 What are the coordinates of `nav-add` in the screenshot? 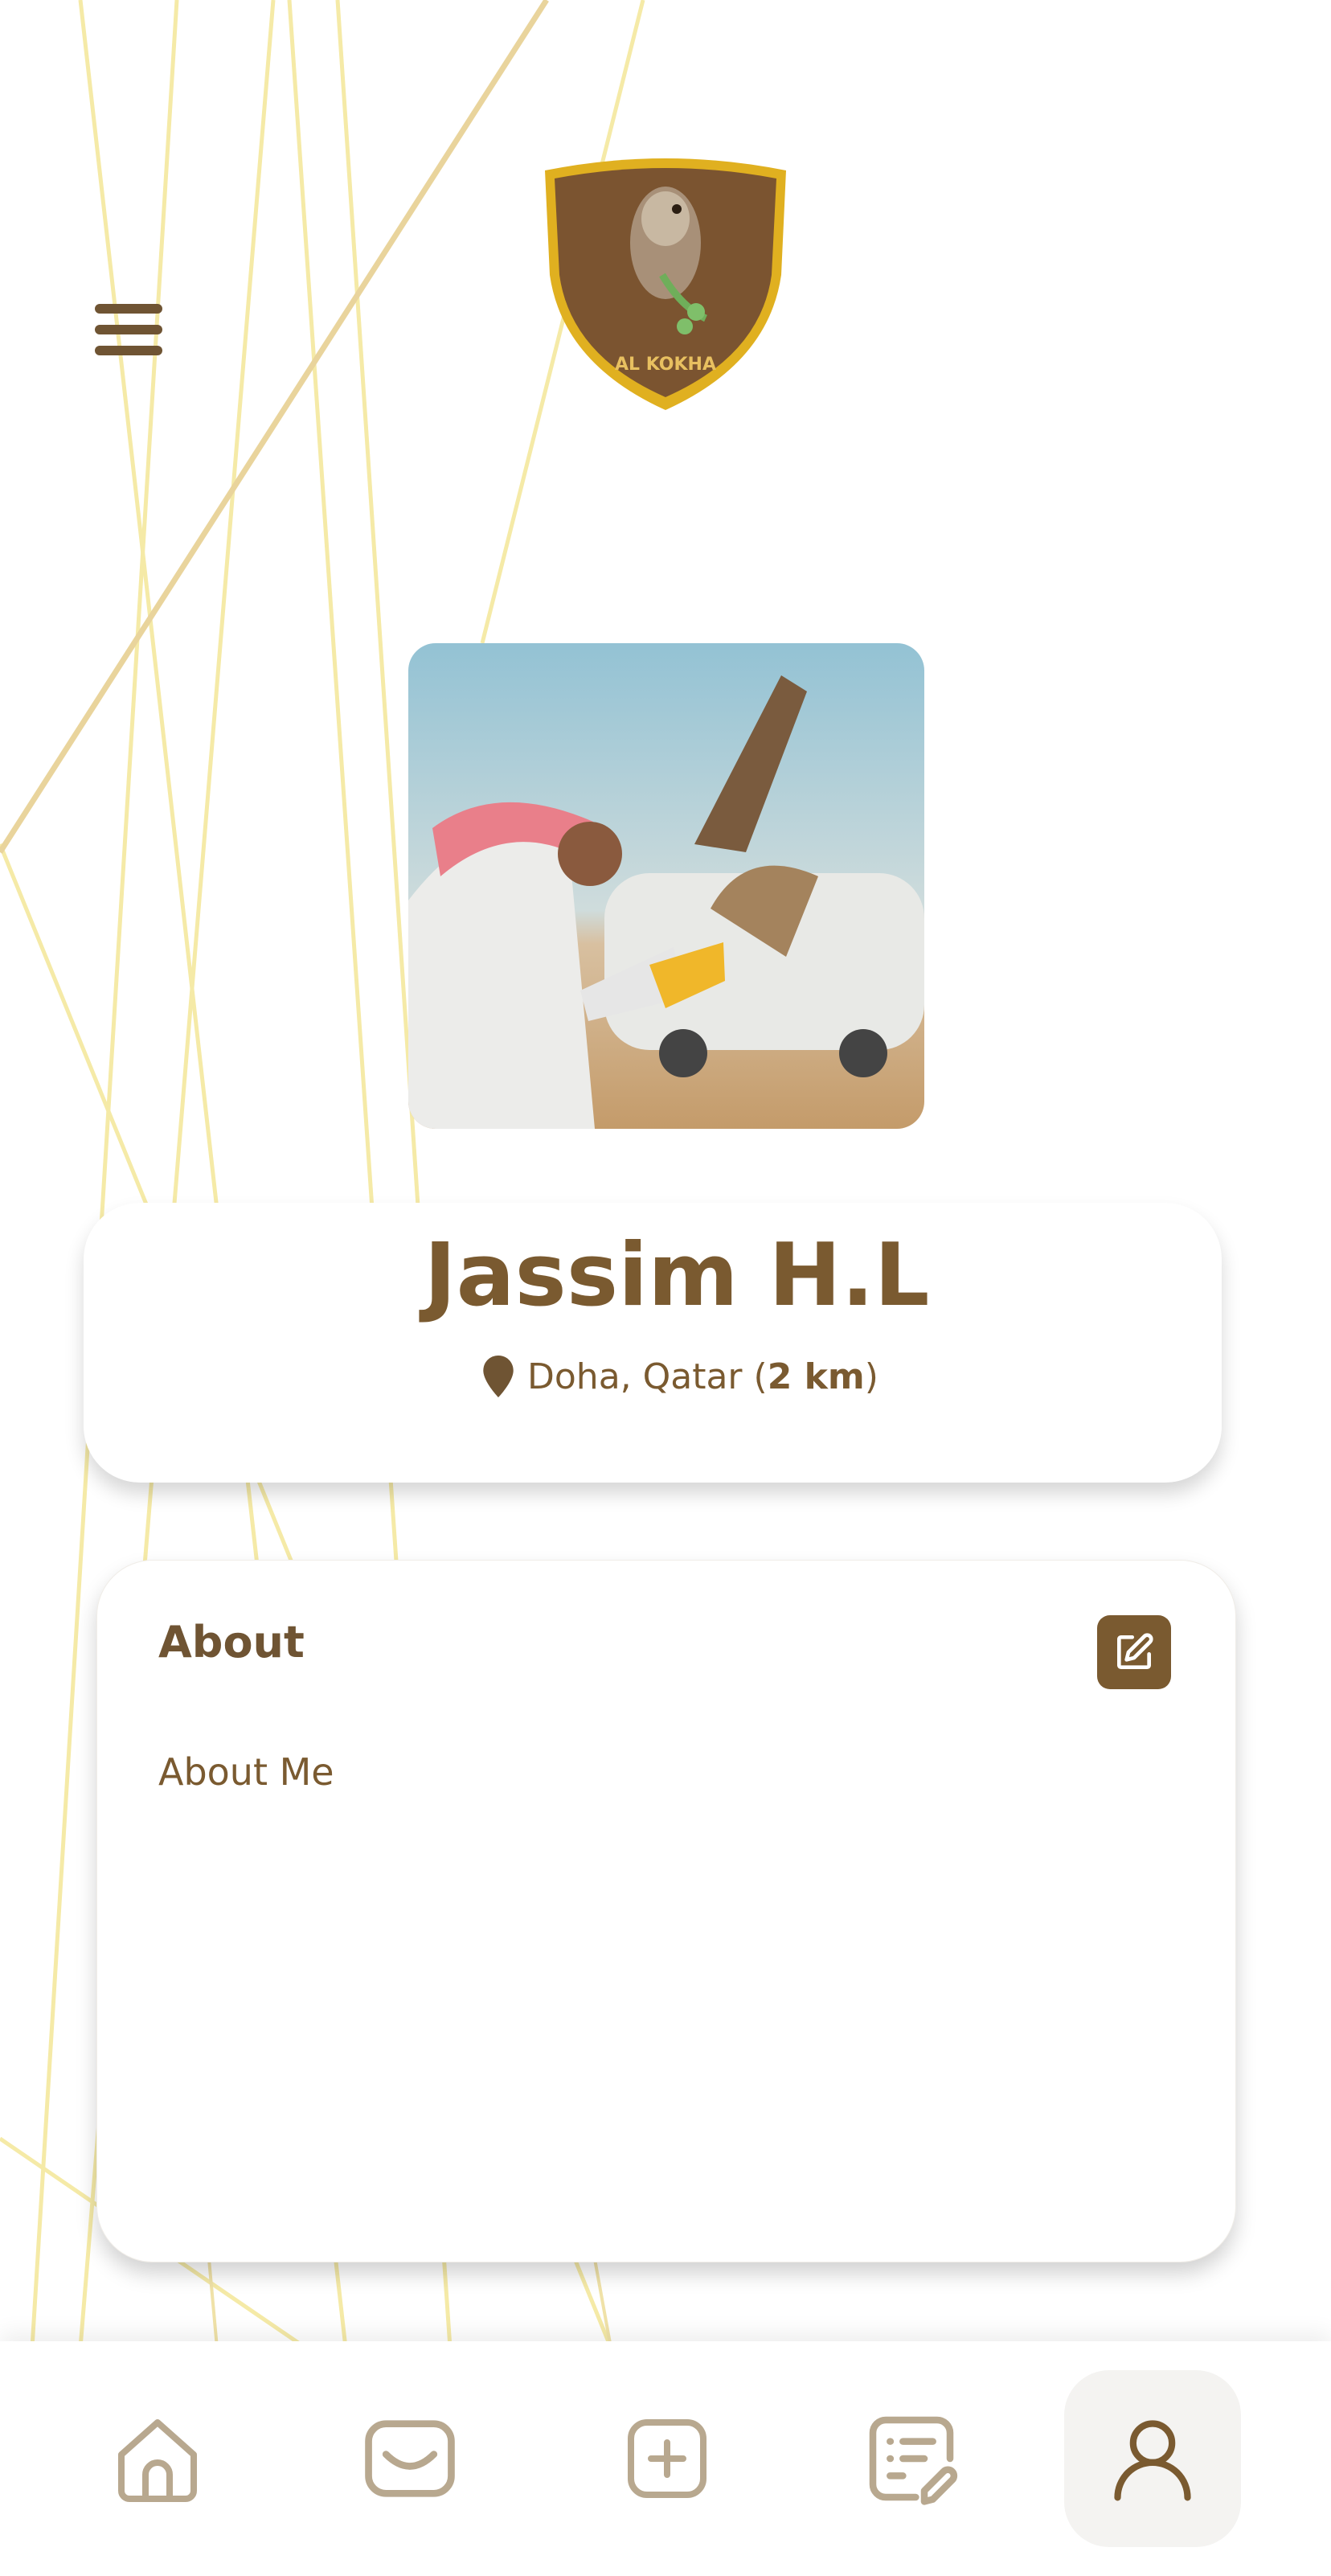 It's located at (667, 2458).